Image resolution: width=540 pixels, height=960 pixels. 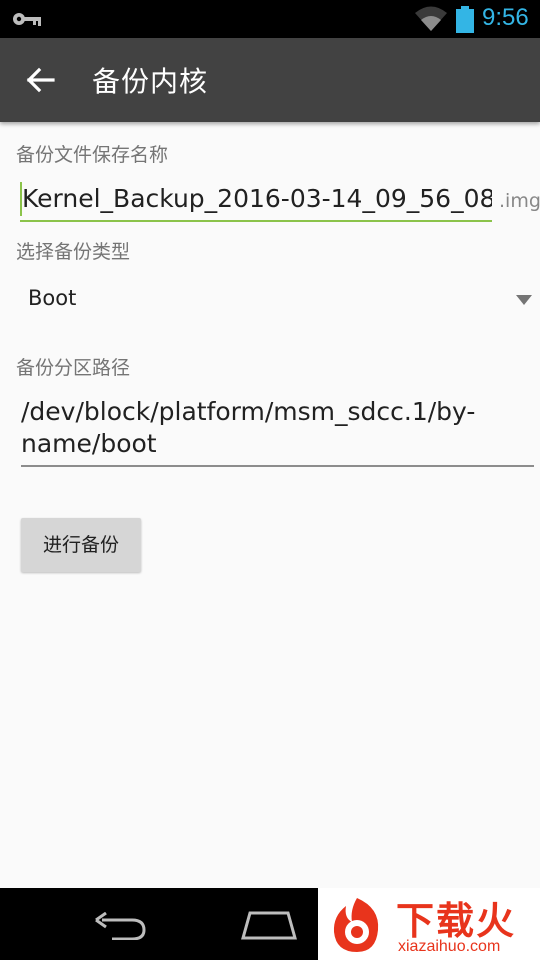 I want to click on backup-type-spinner: Boot, so click(x=270, y=300).